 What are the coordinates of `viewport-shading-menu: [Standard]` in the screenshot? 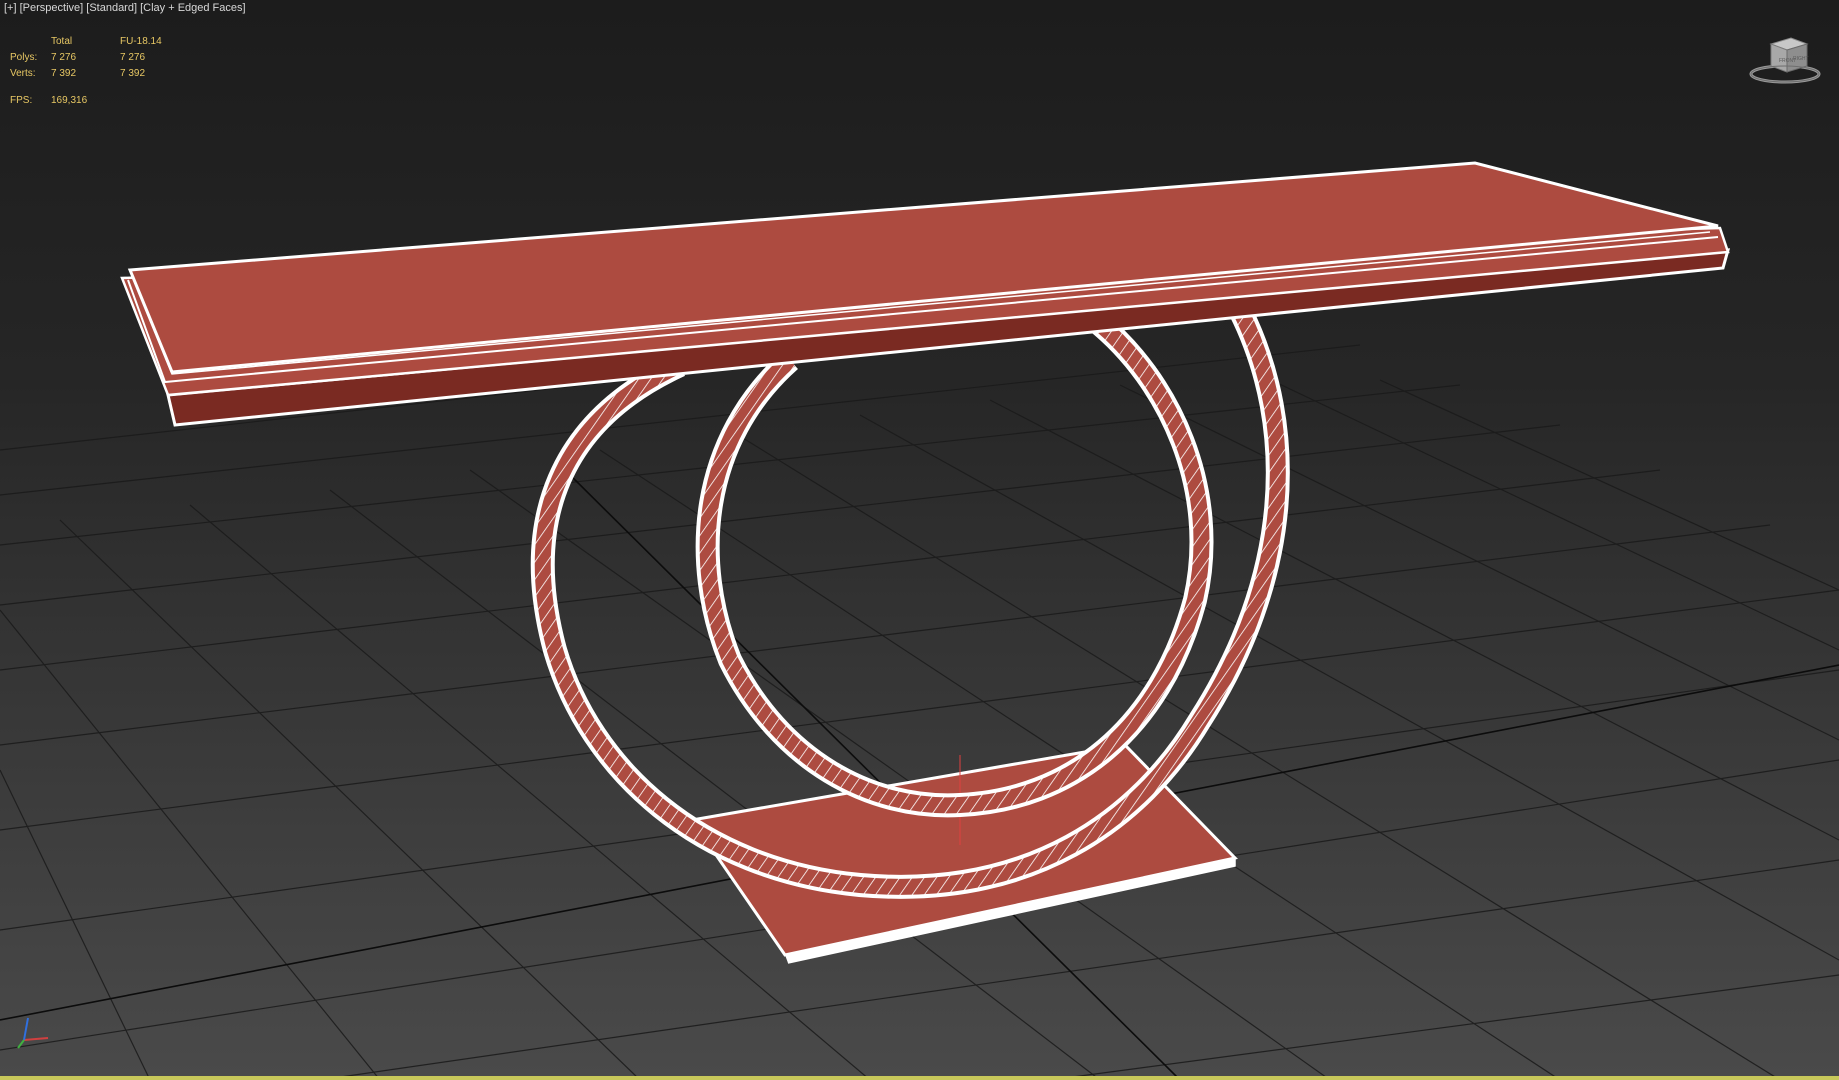 It's located at (111, 8).